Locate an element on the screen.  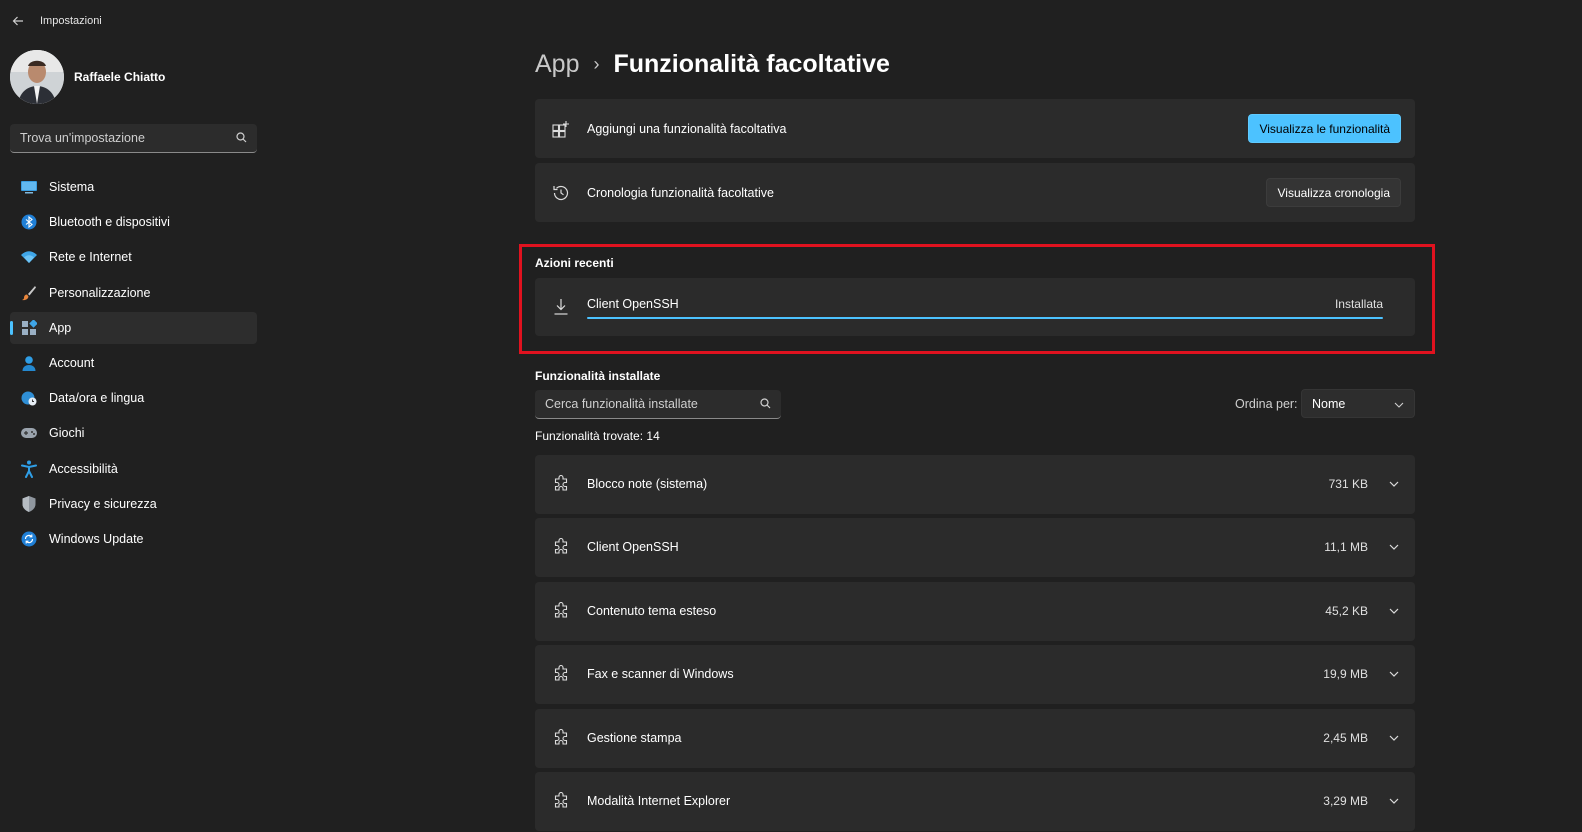
sidebar-item-giochi: Giochi is located at coordinates (133, 433).